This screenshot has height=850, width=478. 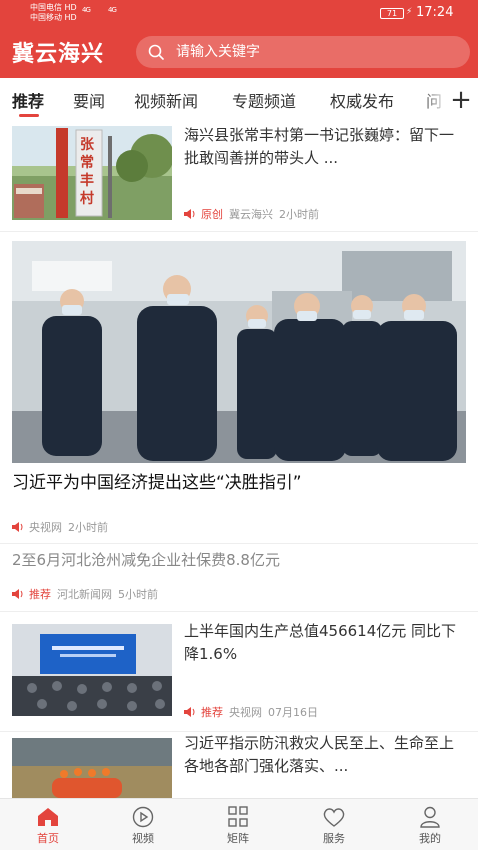 I want to click on nav-video-label: 视频, so click(x=143, y=838).